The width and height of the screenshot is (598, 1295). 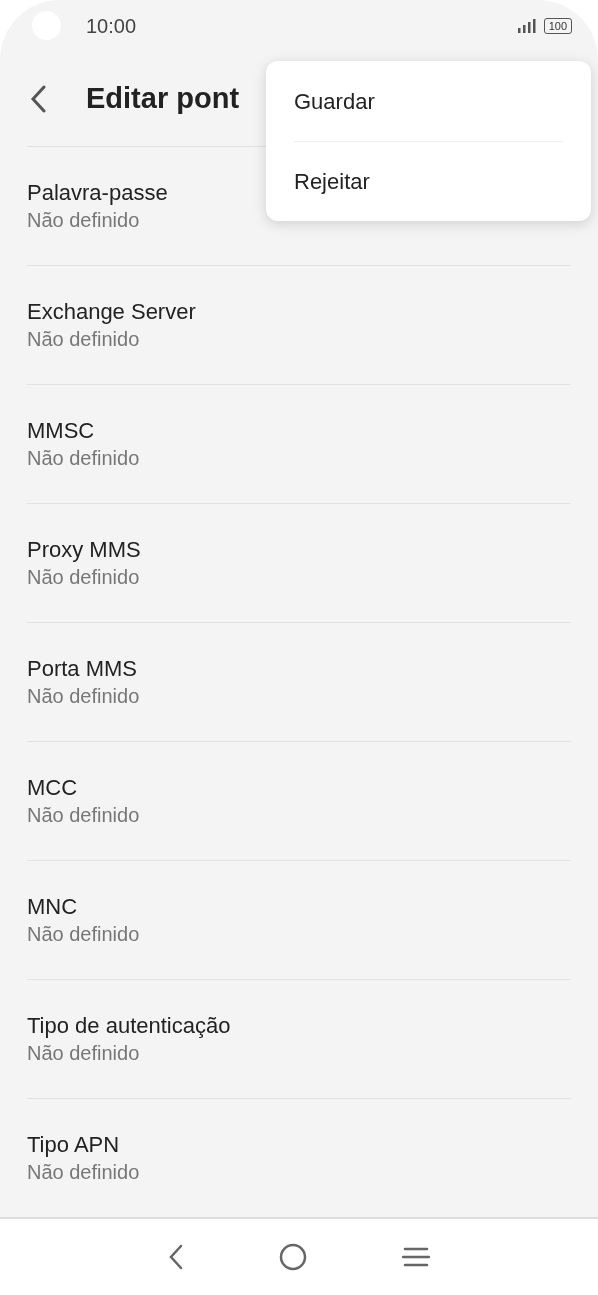 I want to click on home-icon, so click(x=293, y=1257).